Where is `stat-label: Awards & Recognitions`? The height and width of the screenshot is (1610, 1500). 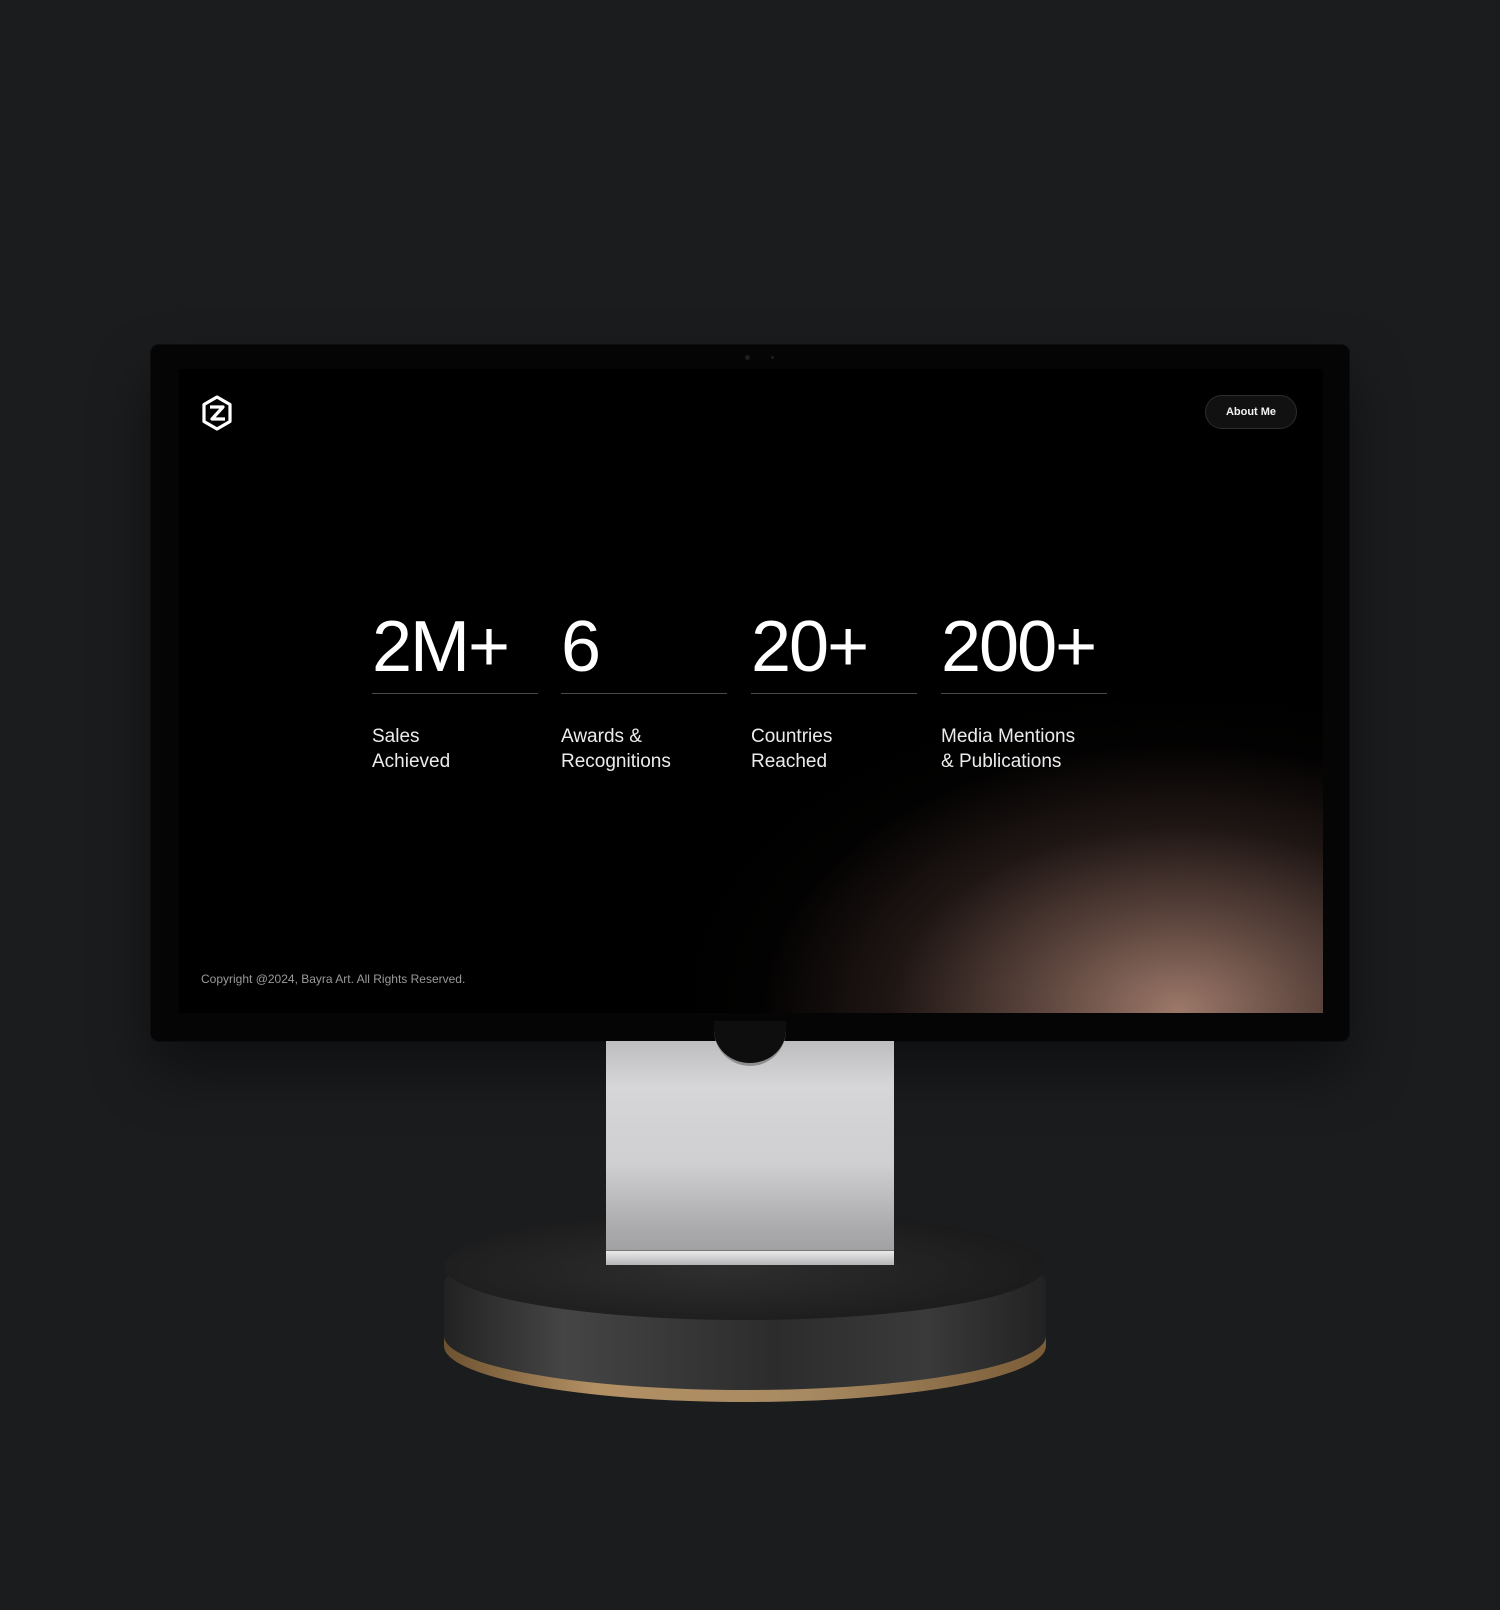 stat-label: Awards & Recognitions is located at coordinates (616, 749).